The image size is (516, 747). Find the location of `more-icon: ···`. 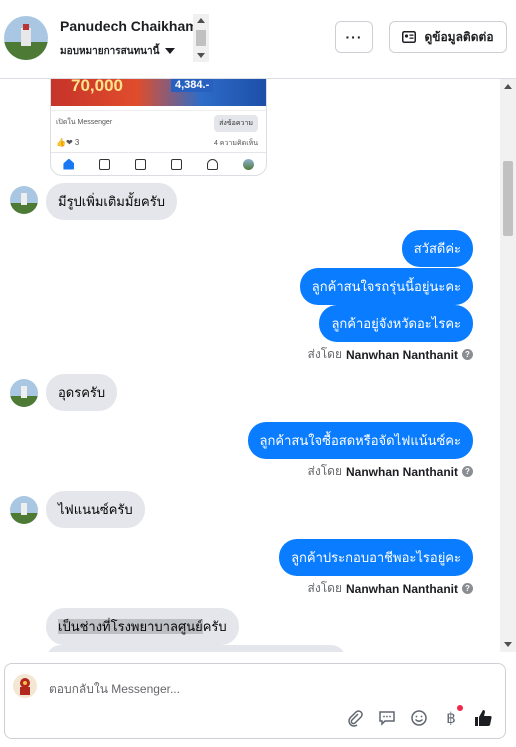

more-icon: ··· is located at coordinates (354, 37).